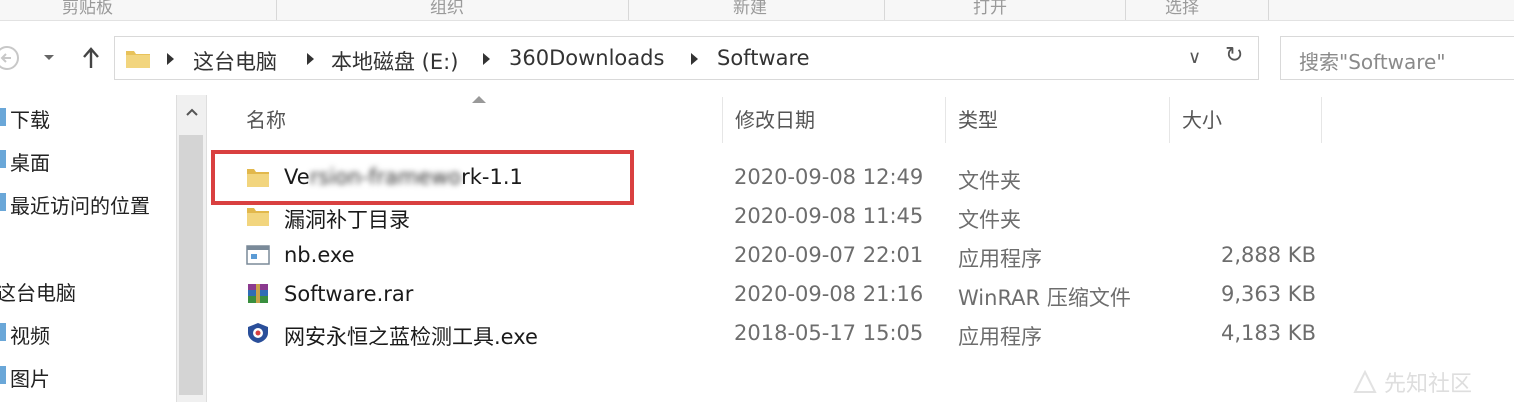  What do you see at coordinates (477, 120) in the screenshot?
I see `column-header-name: 名称` at bounding box center [477, 120].